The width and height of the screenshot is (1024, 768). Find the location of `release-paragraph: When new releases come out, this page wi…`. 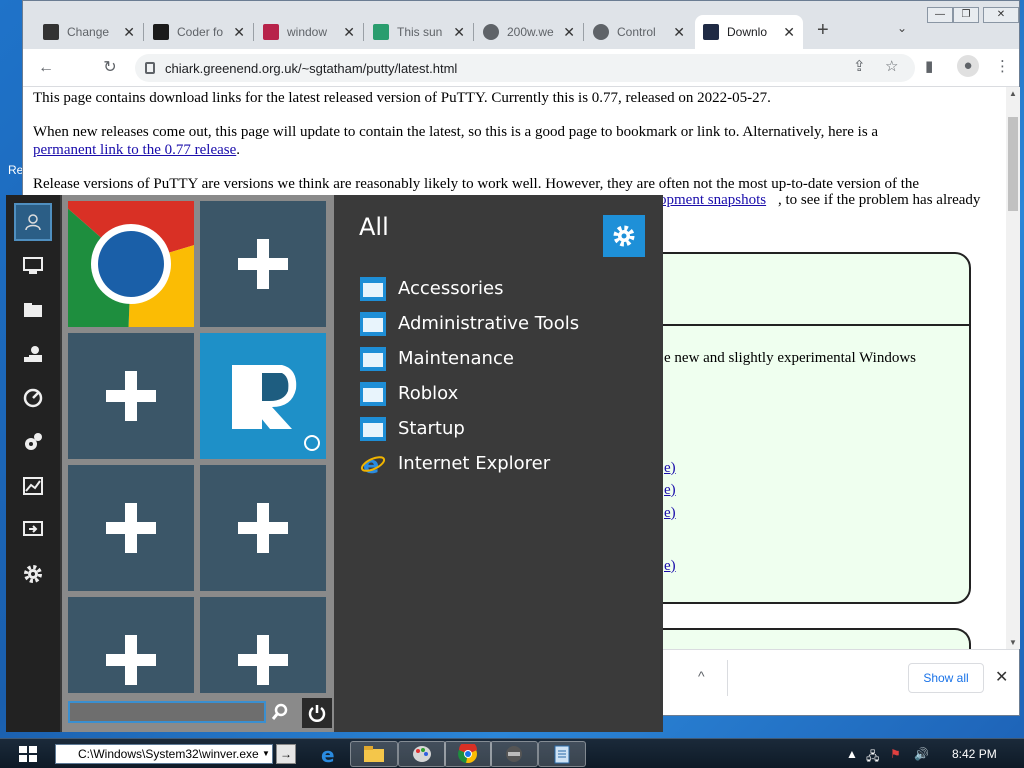

release-paragraph: When new releases come out, this page wi… is located at coordinates (456, 141).